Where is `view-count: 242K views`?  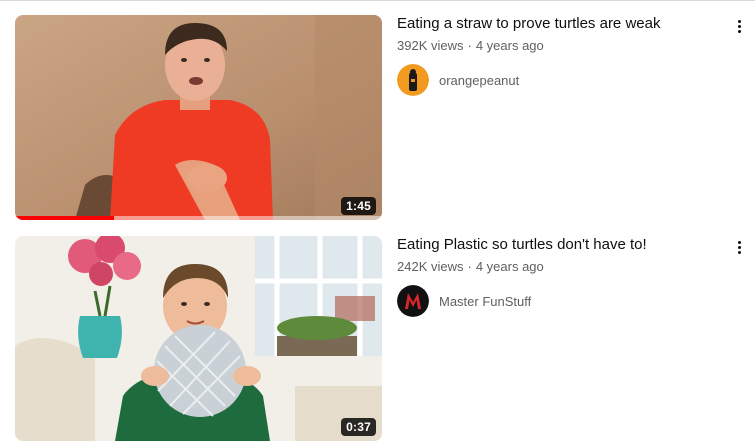
view-count: 242K views is located at coordinates (430, 266).